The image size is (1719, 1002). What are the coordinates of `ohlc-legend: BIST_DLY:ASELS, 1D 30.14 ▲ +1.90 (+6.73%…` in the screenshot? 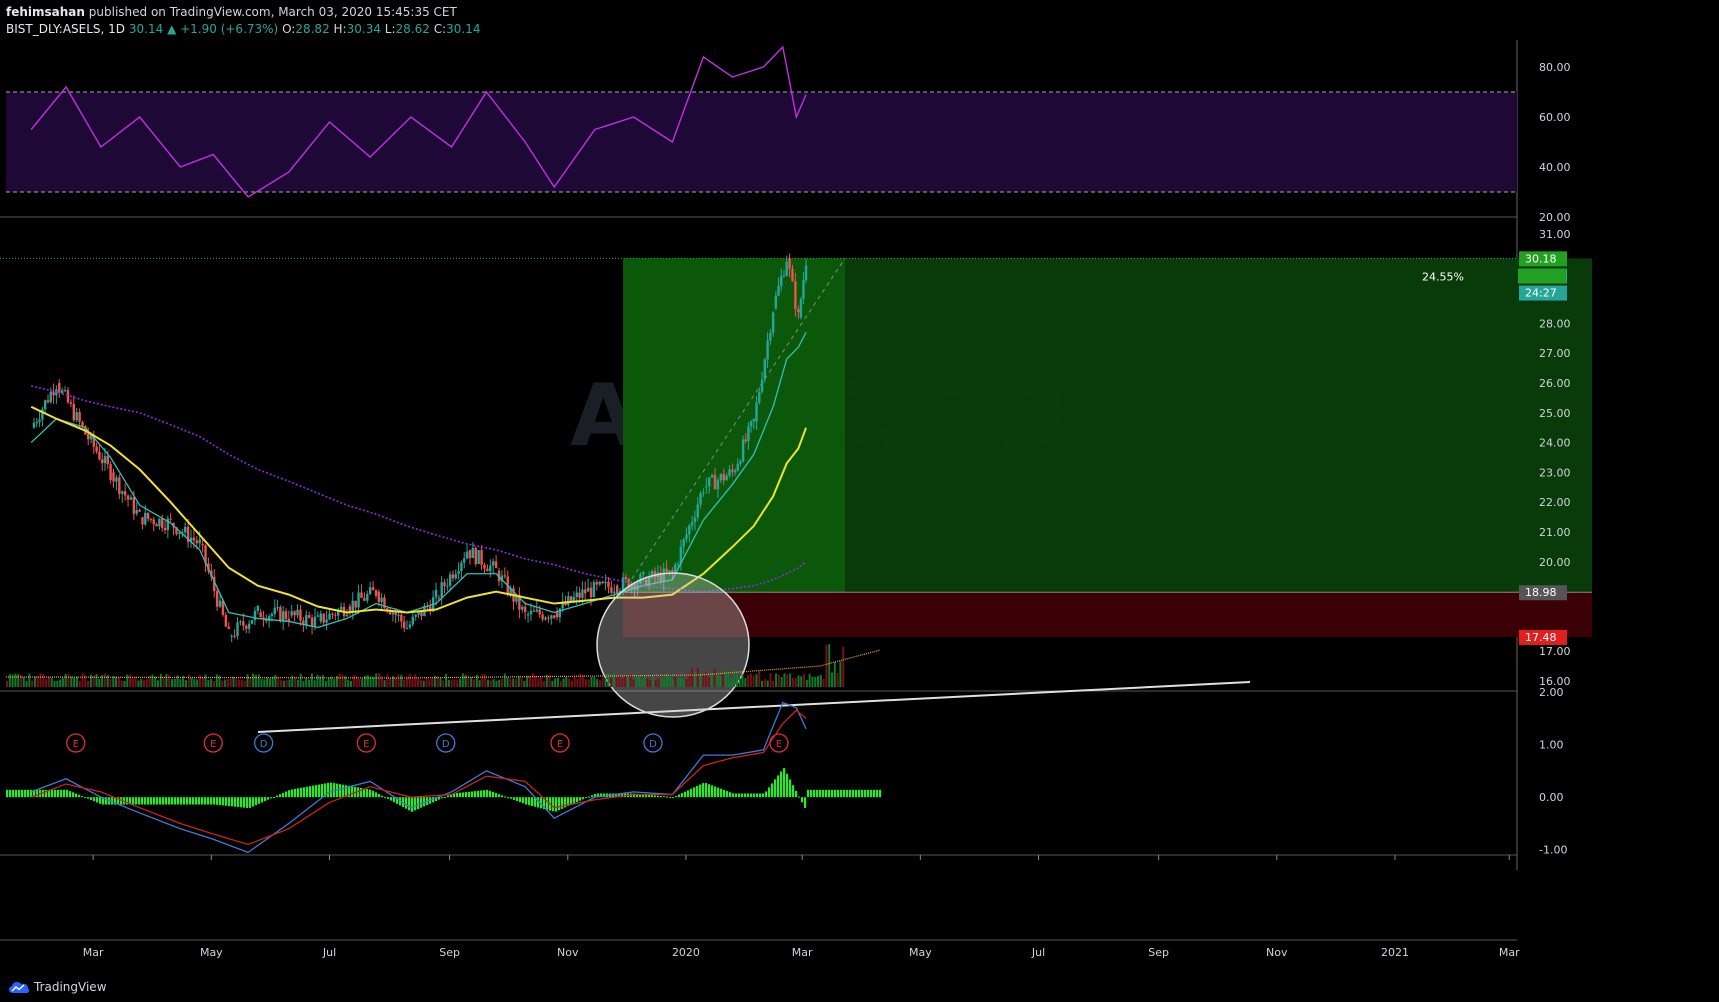 It's located at (243, 29).